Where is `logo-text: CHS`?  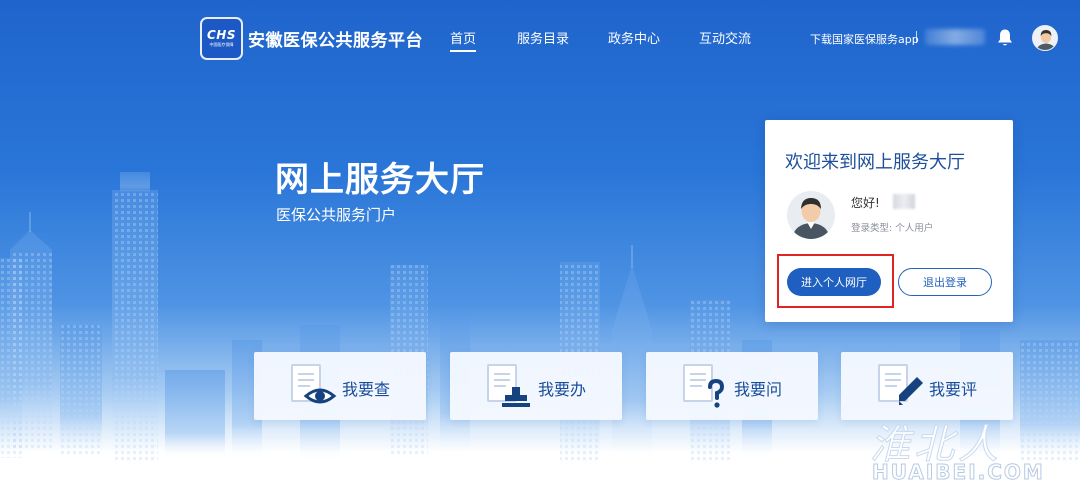
logo-text: CHS is located at coordinates (221, 35).